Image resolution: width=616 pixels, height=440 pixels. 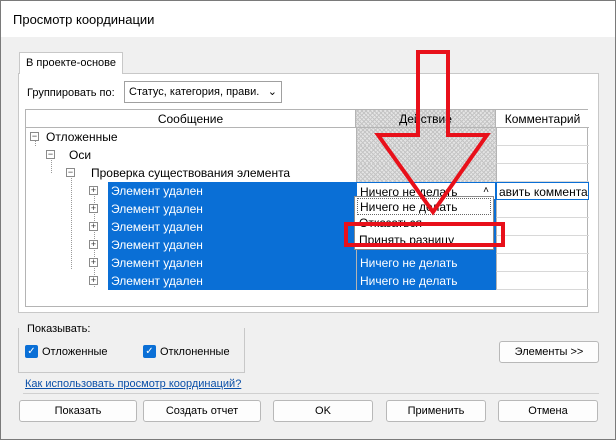 I want to click on show-button: Показать, so click(x=78, y=411).